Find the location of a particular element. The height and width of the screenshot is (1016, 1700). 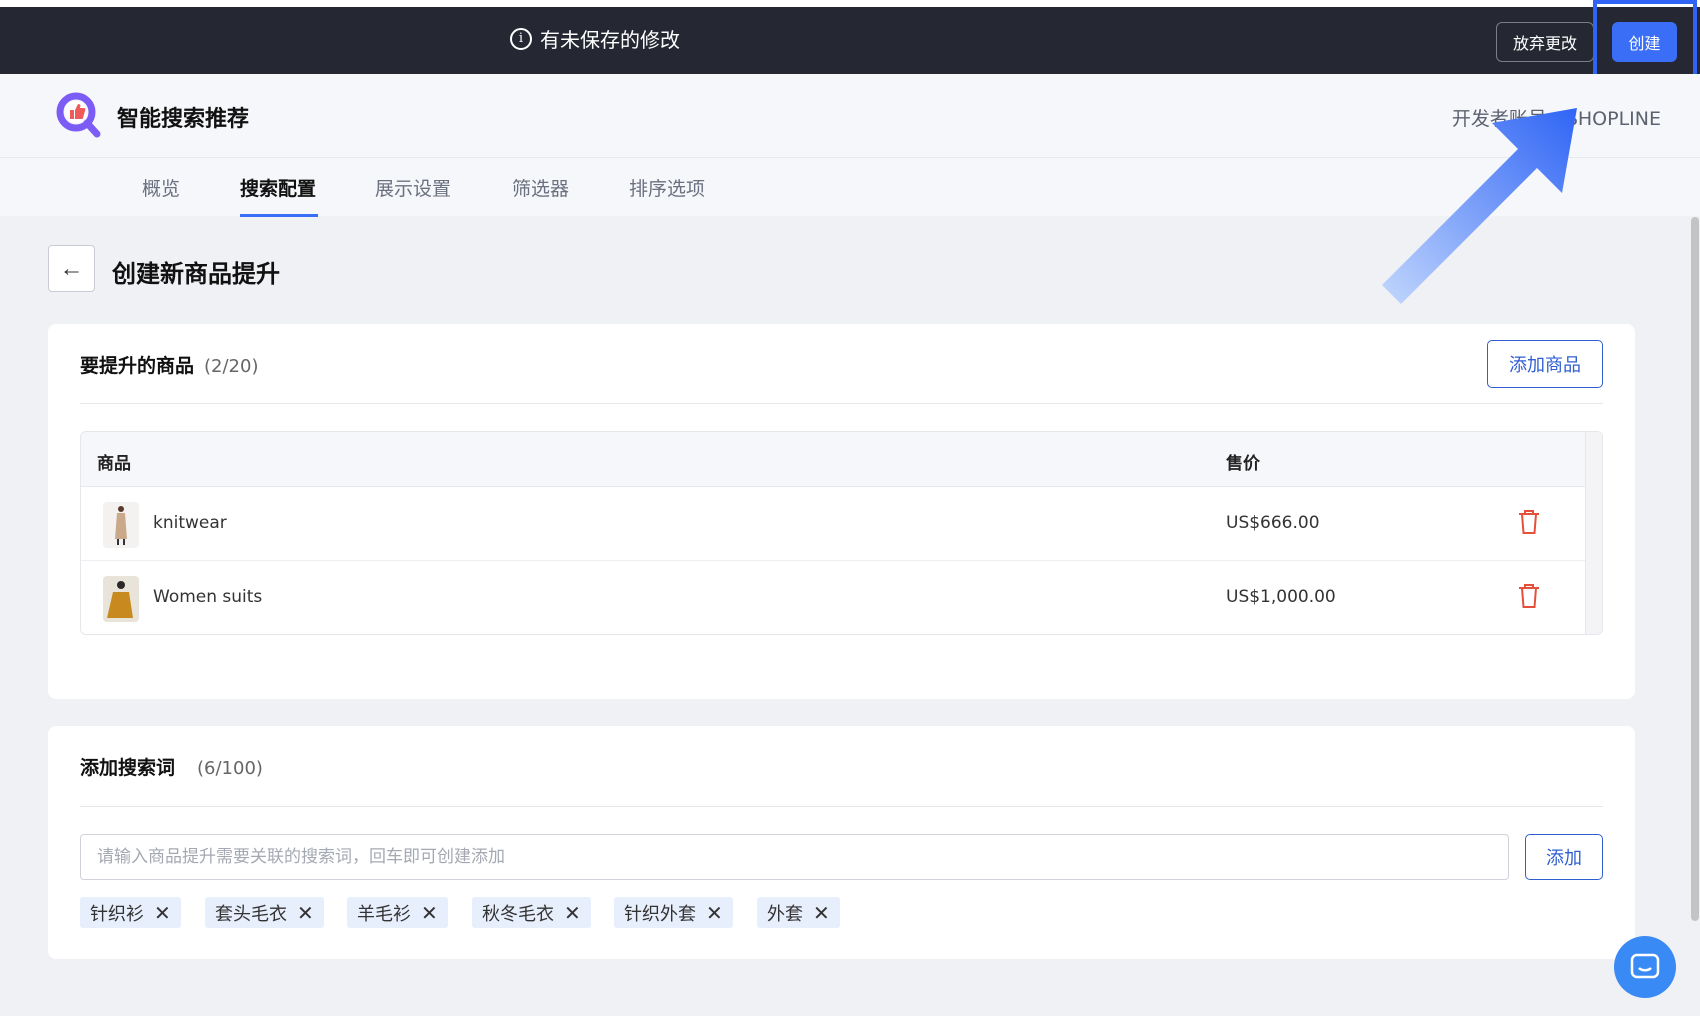

keyword-tag: 外套 ✕ is located at coordinates (798, 912).